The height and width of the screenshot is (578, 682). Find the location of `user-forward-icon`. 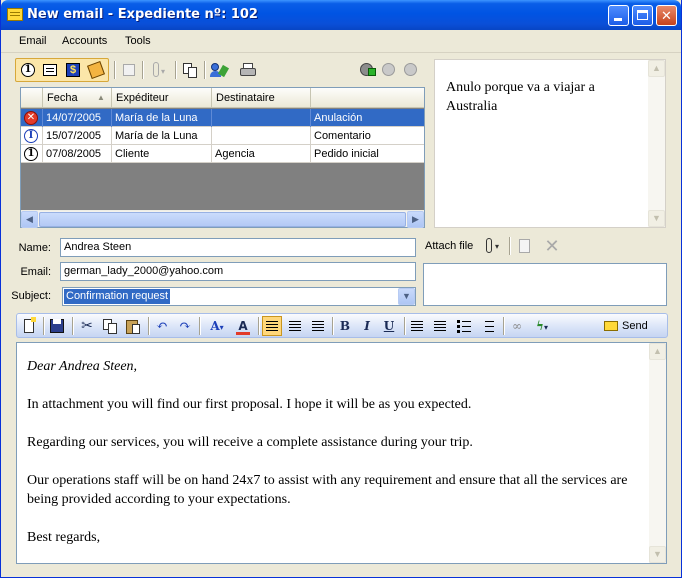

user-forward-icon is located at coordinates (388, 69).